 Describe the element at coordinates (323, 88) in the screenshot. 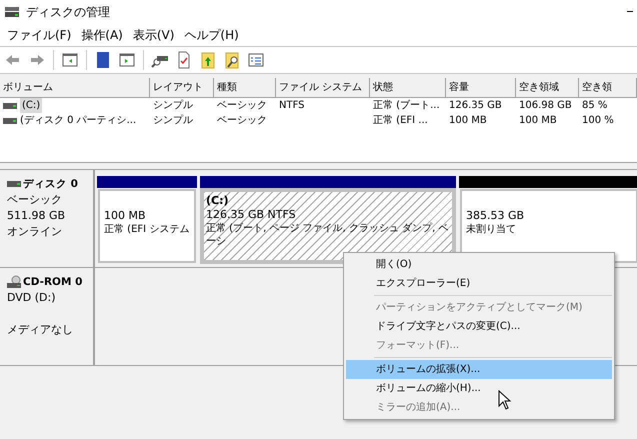

I see `column-header: ファイル システム` at that location.